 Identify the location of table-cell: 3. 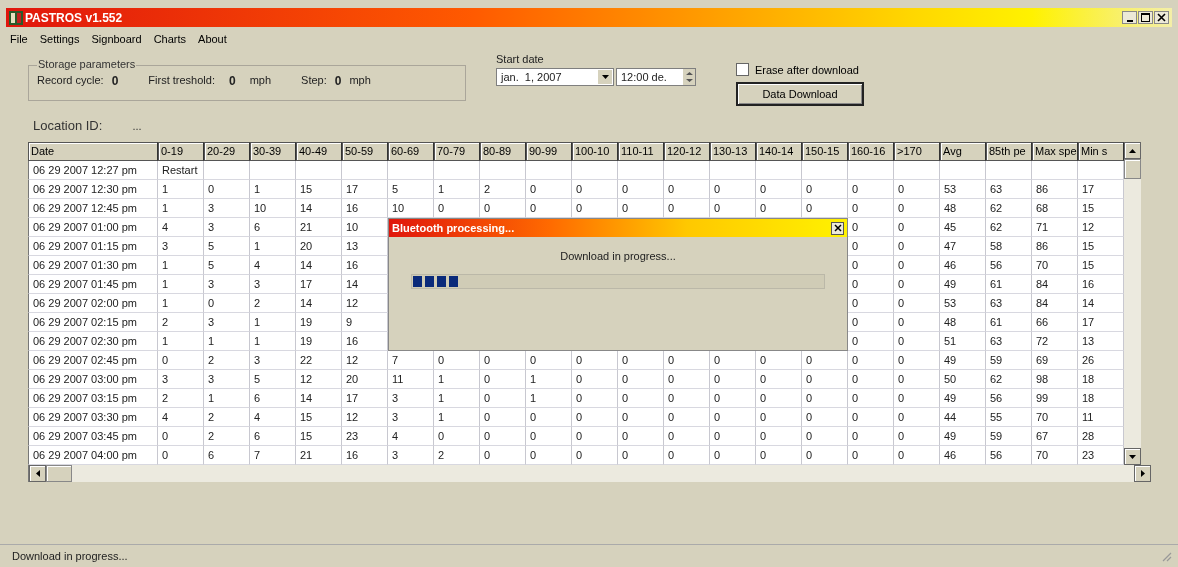
(273, 284).